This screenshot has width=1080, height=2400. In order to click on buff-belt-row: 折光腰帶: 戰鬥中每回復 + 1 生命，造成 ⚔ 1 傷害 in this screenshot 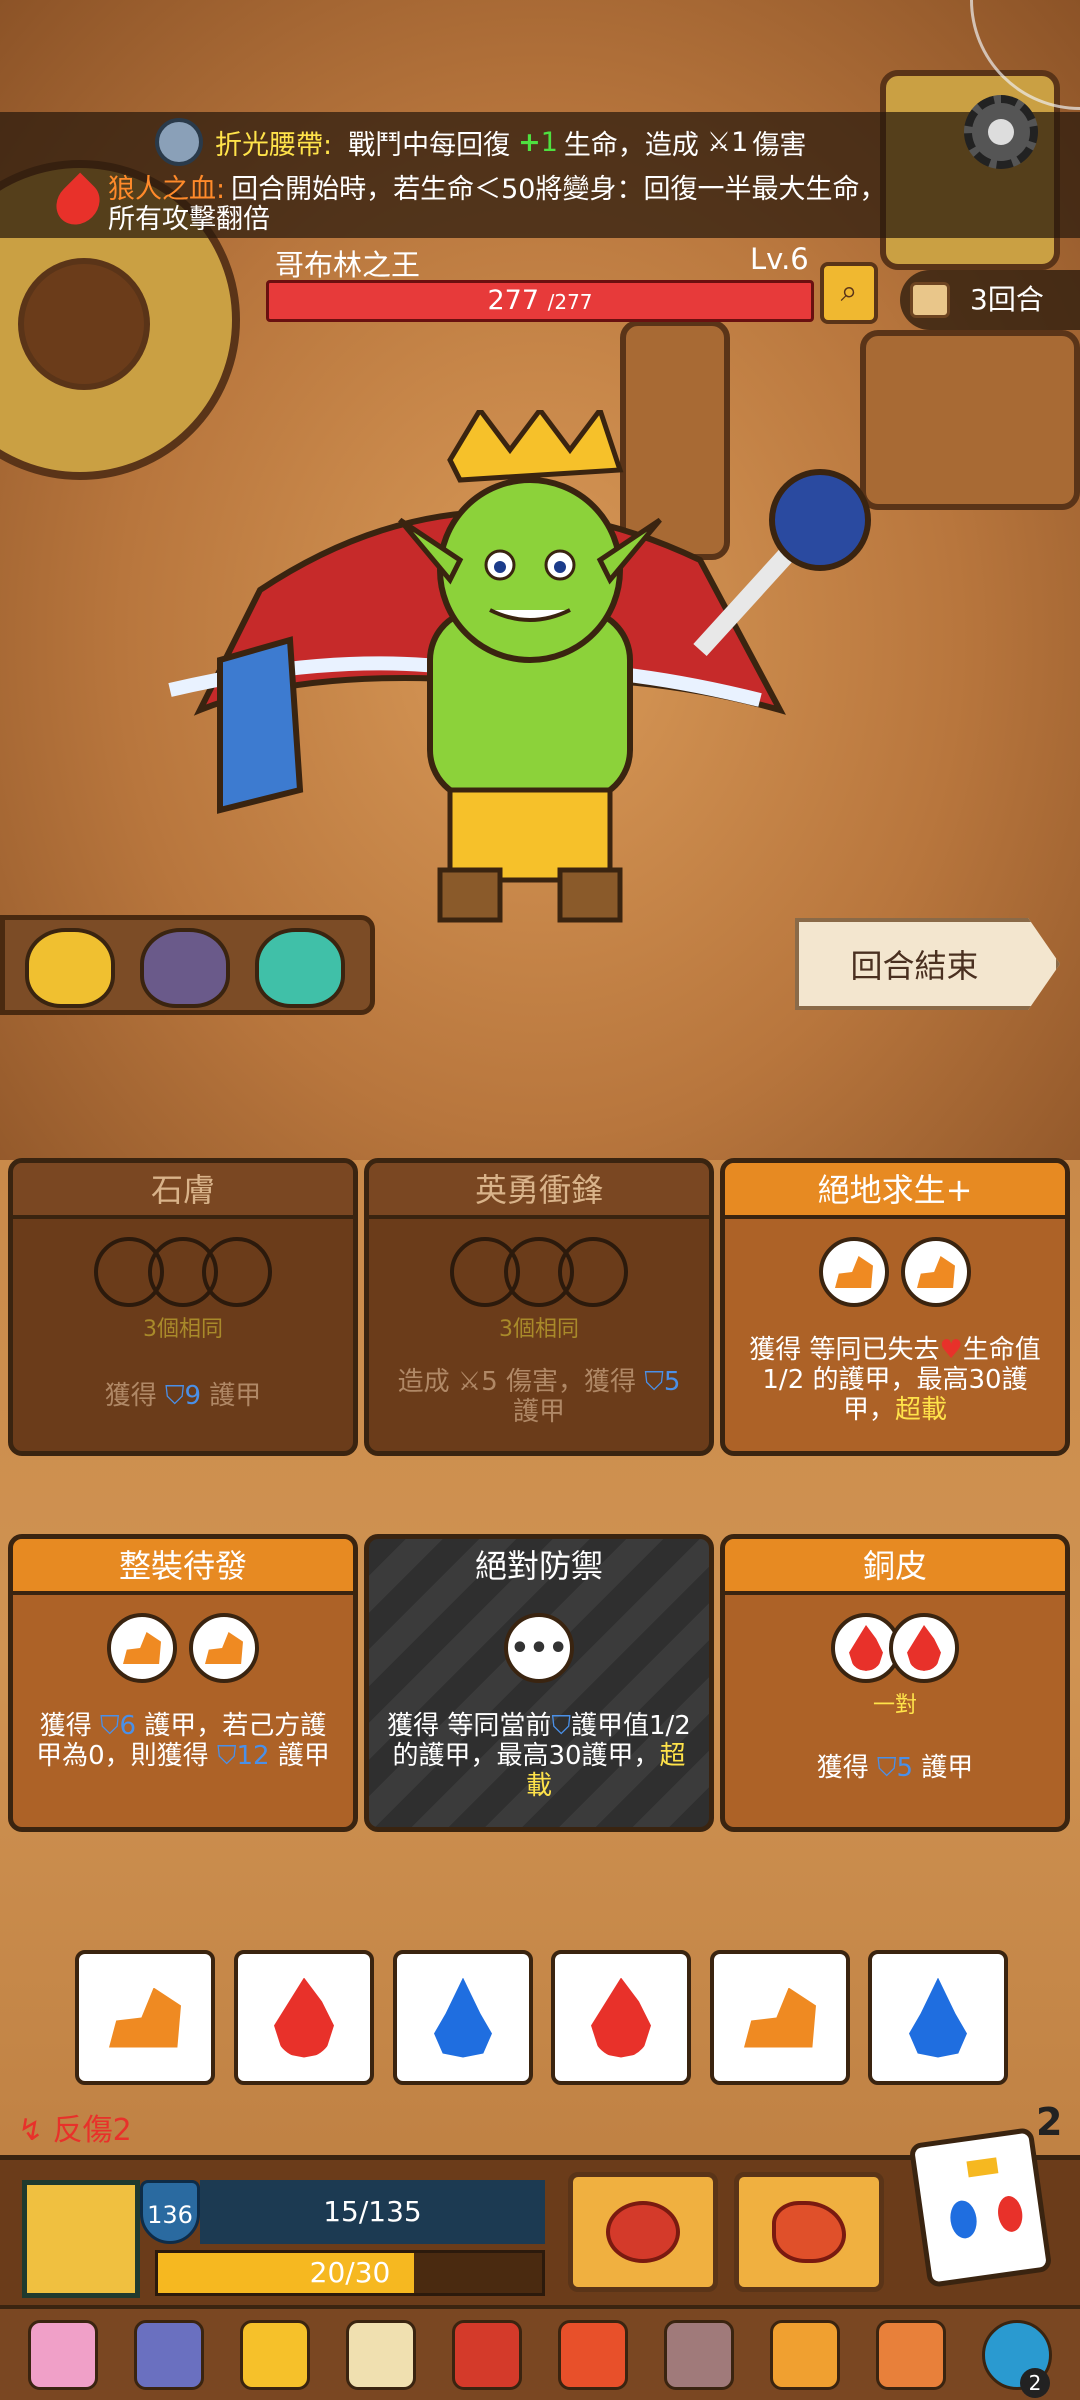, I will do `click(540, 142)`.